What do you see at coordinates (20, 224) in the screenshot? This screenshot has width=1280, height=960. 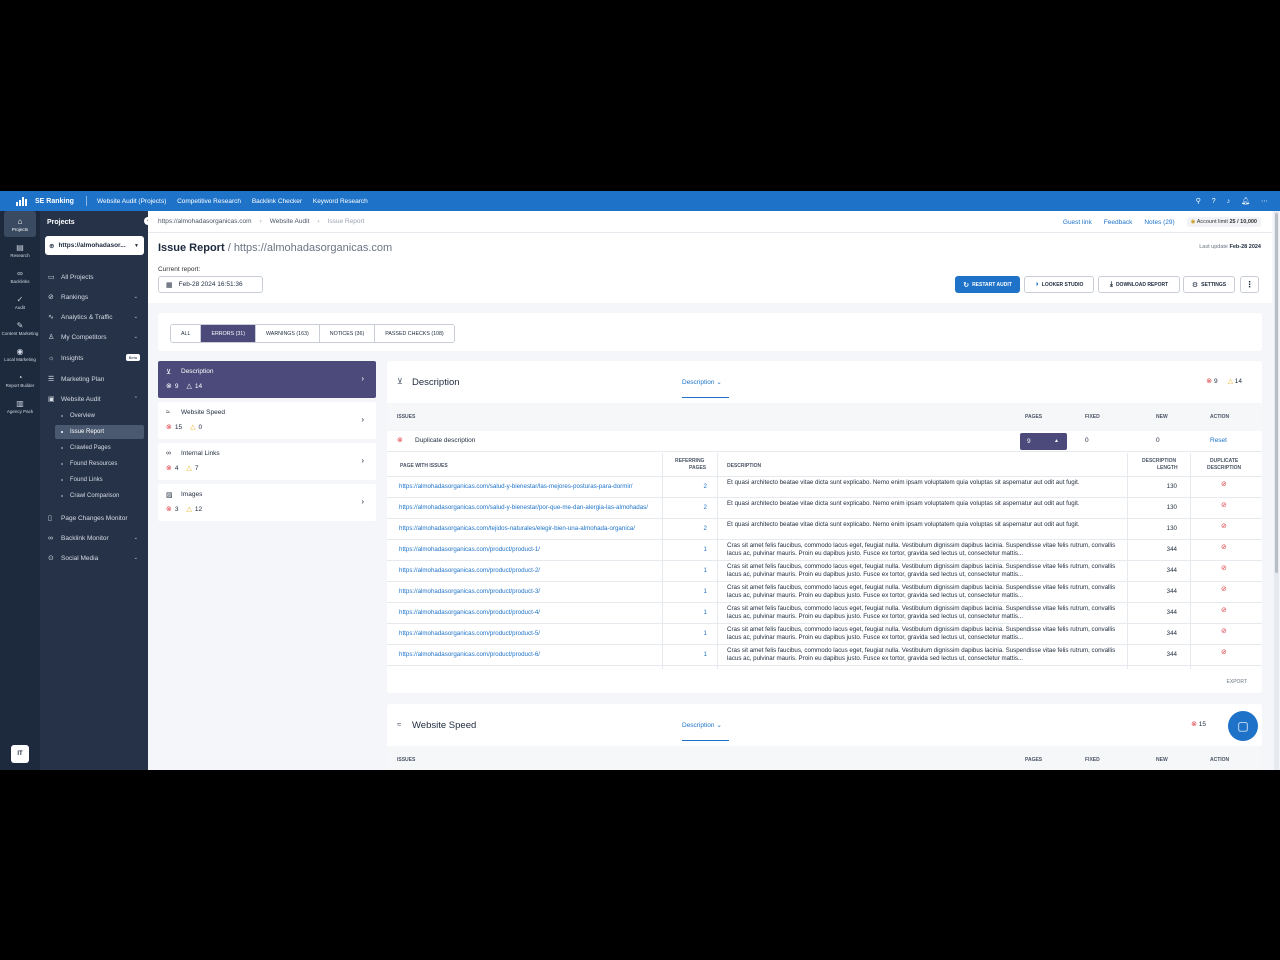 I see `rail-projects: ⌂ Projects` at bounding box center [20, 224].